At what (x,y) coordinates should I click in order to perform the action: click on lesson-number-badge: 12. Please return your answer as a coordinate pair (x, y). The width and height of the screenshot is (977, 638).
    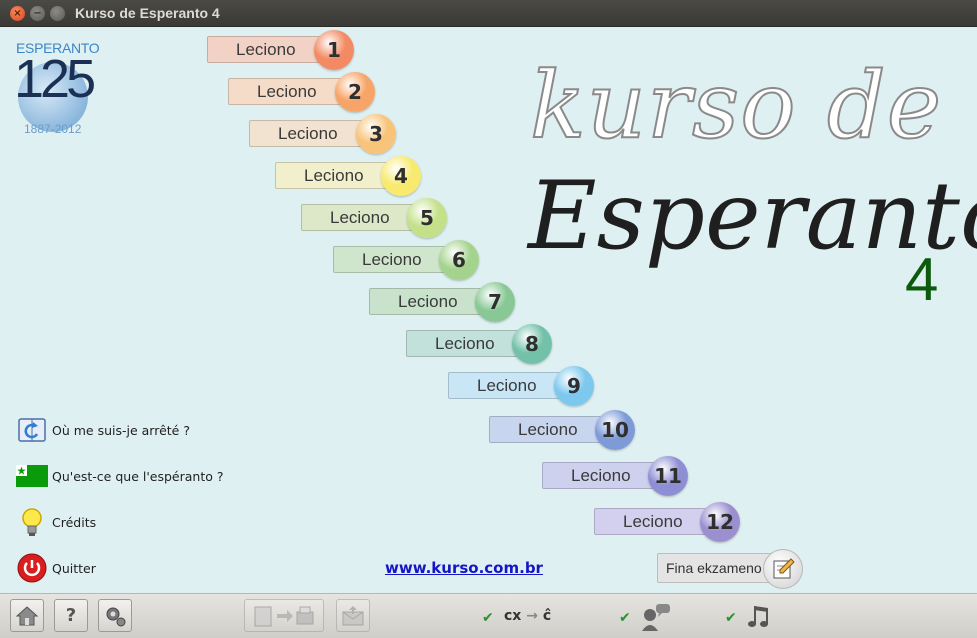
    Looking at the image, I should click on (720, 522).